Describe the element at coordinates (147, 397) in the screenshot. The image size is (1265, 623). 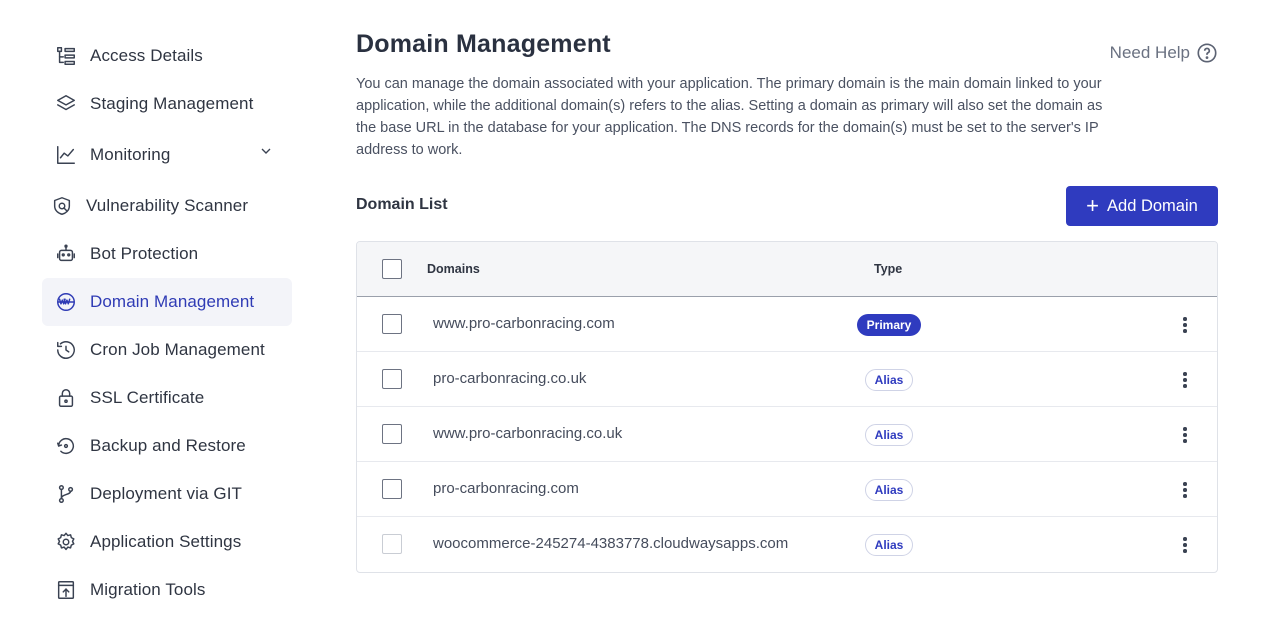
I see `sidebar-item-label: SSL Certificate` at that location.